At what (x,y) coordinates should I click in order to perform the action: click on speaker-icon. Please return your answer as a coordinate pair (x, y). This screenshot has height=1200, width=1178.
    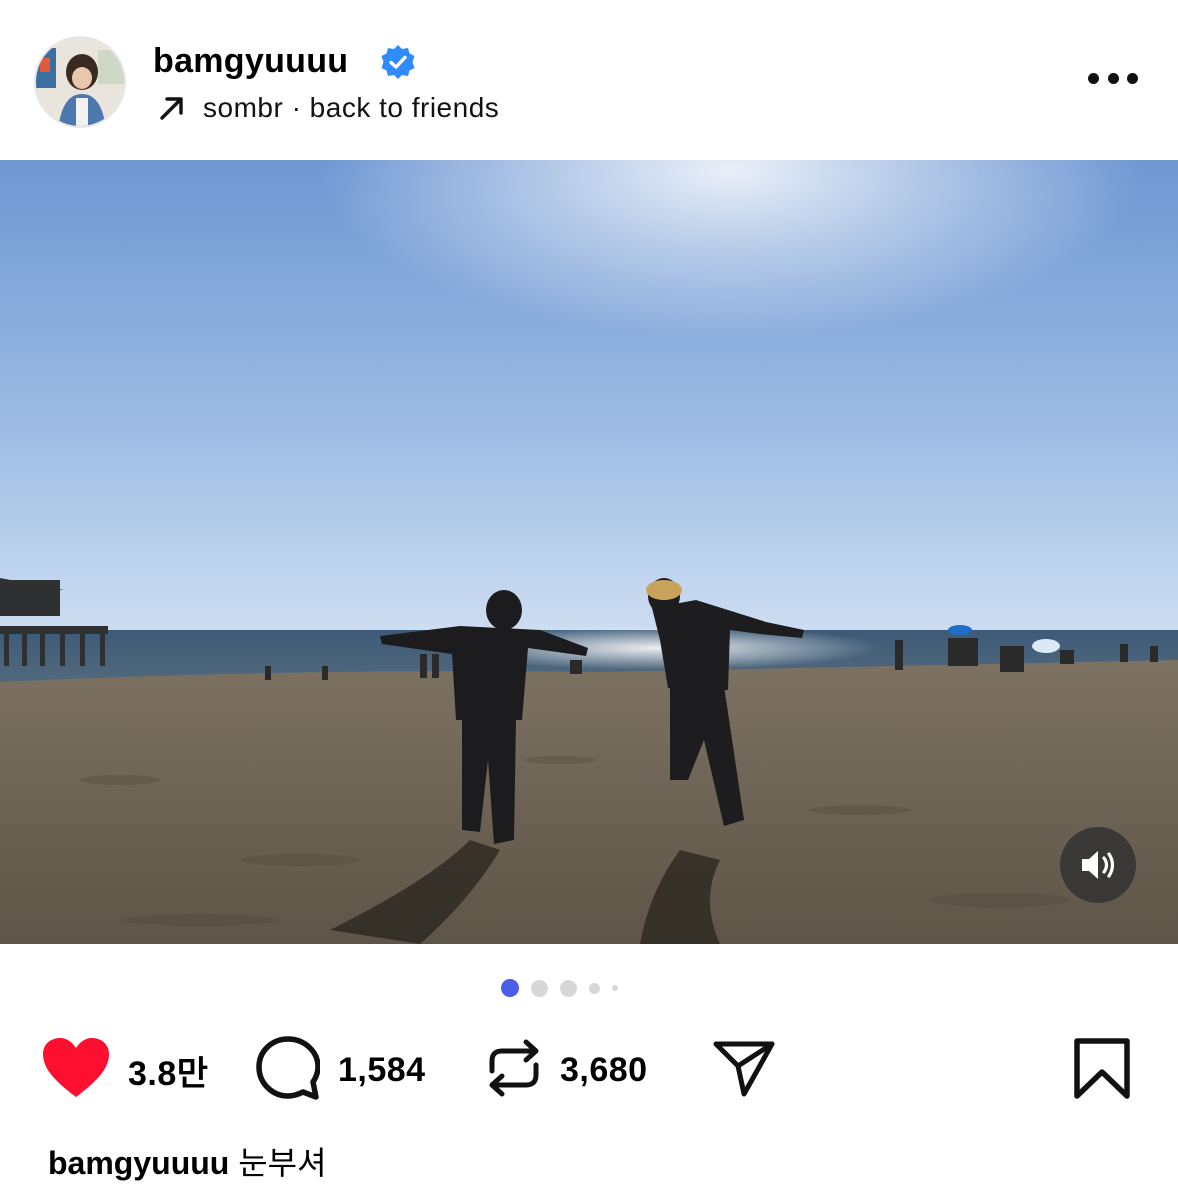
    Looking at the image, I should click on (1098, 865).